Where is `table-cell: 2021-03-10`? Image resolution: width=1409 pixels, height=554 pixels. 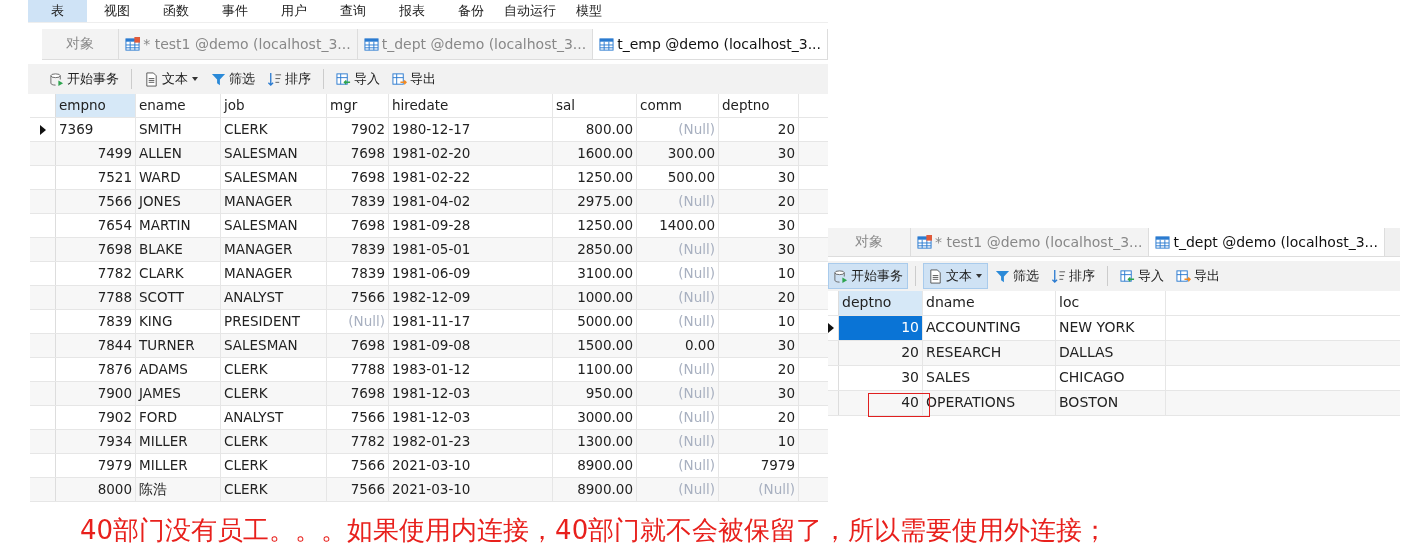 table-cell: 2021-03-10 is located at coordinates (471, 489).